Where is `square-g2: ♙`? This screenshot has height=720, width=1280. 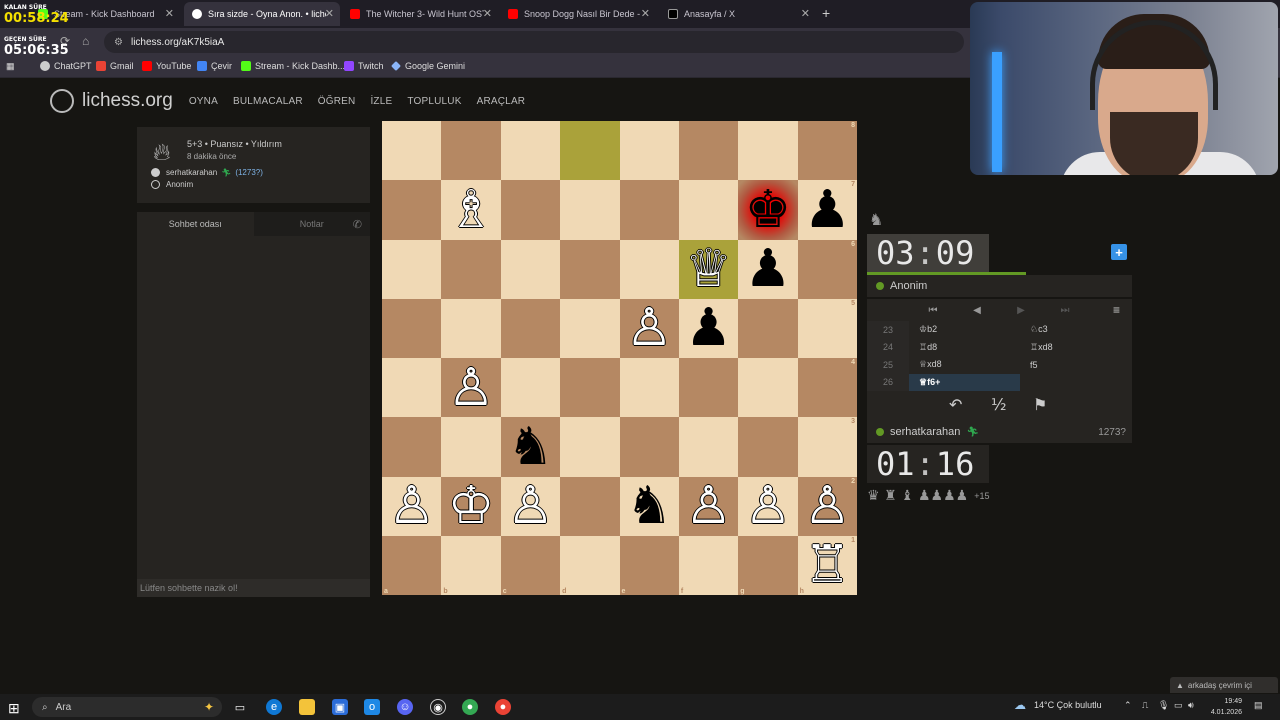
square-g2: ♙ is located at coordinates (768, 506).